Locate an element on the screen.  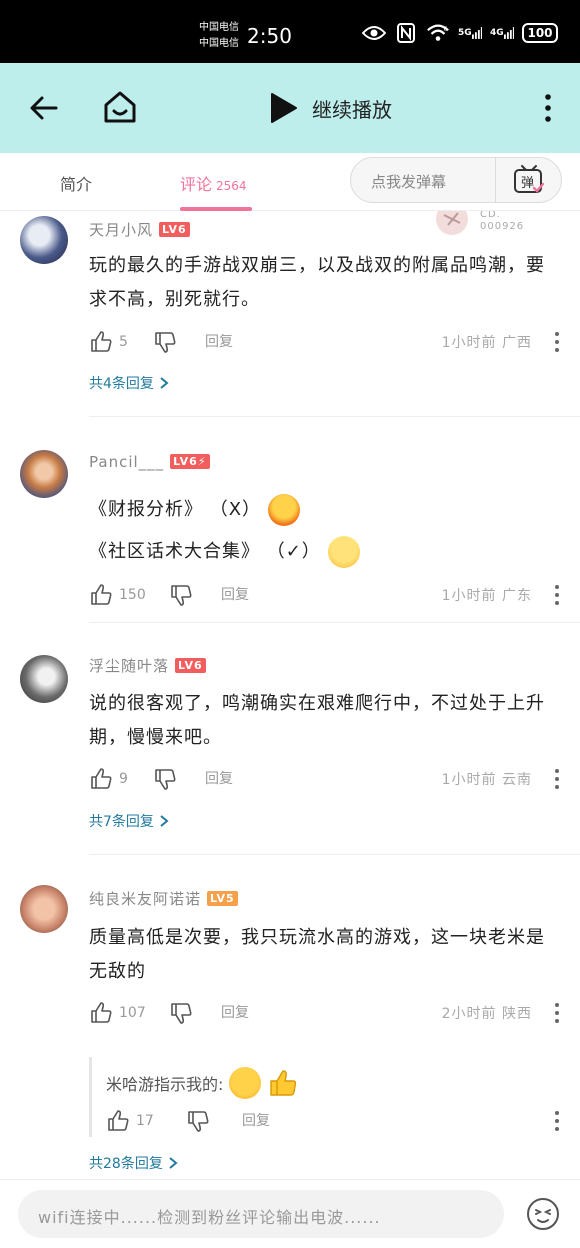
eye-icon is located at coordinates (374, 33).